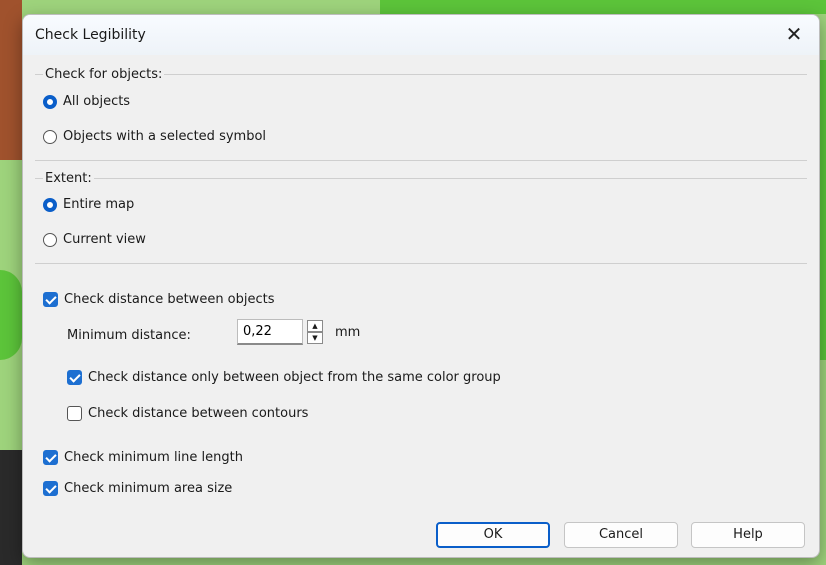 The height and width of the screenshot is (565, 826). I want to click on minimum-distance-input, so click(270, 332).